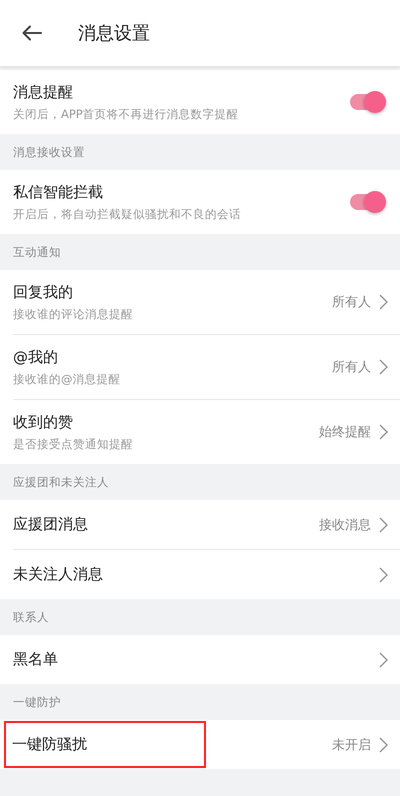 This screenshot has width=400, height=796. What do you see at coordinates (114, 33) in the screenshot?
I see `page-title: 消息设置` at bounding box center [114, 33].